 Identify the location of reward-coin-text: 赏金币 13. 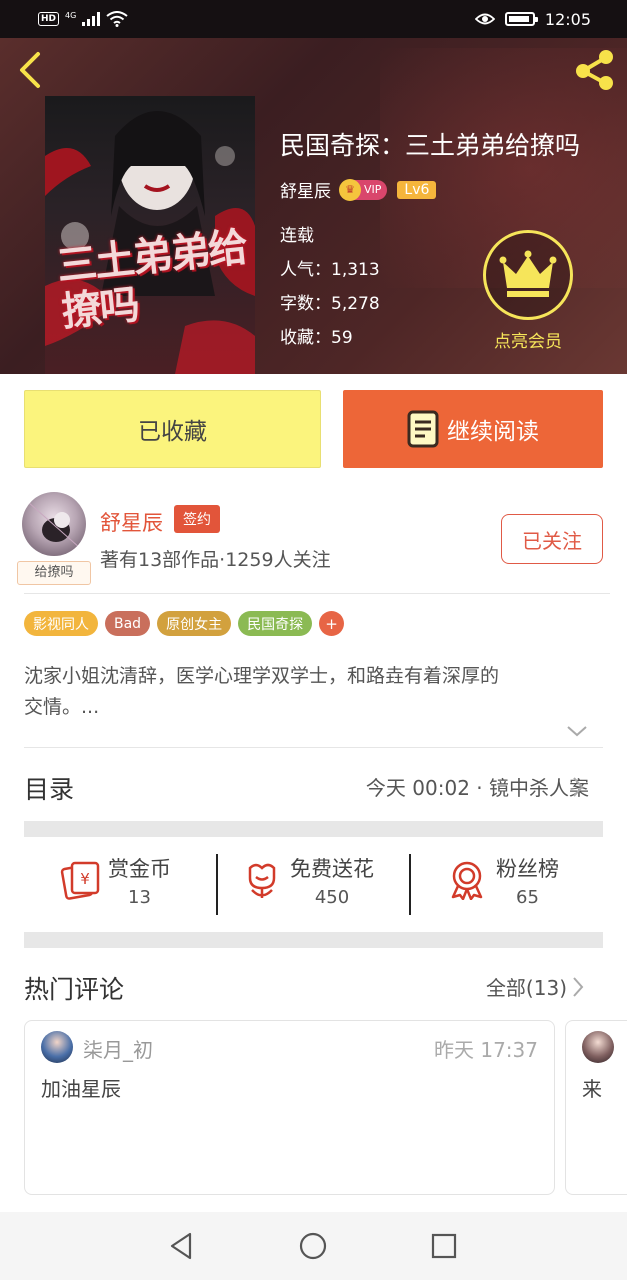
(139, 880).